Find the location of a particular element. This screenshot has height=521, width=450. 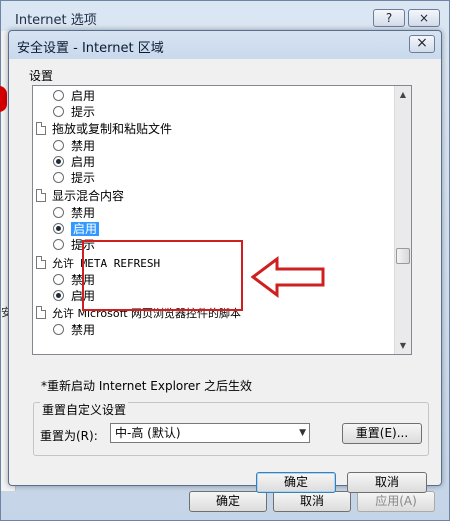

help-button: ? is located at coordinates (389, 18).